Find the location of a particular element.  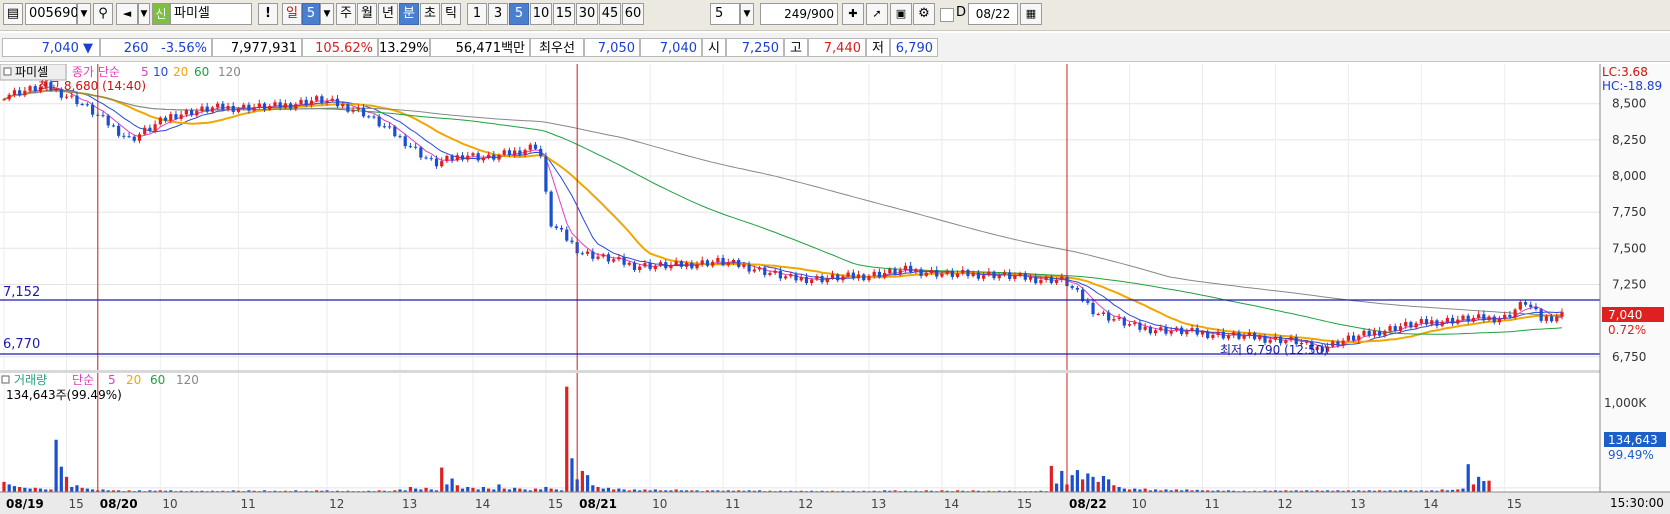

minute-1-button: 1 is located at coordinates (477, 14).